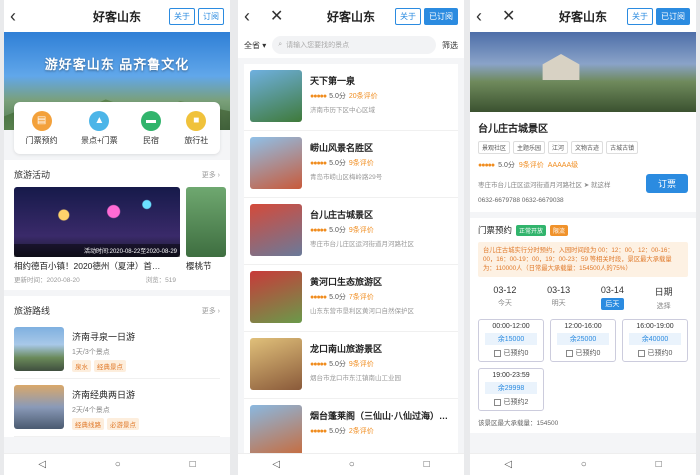  I want to click on spot-reviews: 2条评价, so click(361, 431).